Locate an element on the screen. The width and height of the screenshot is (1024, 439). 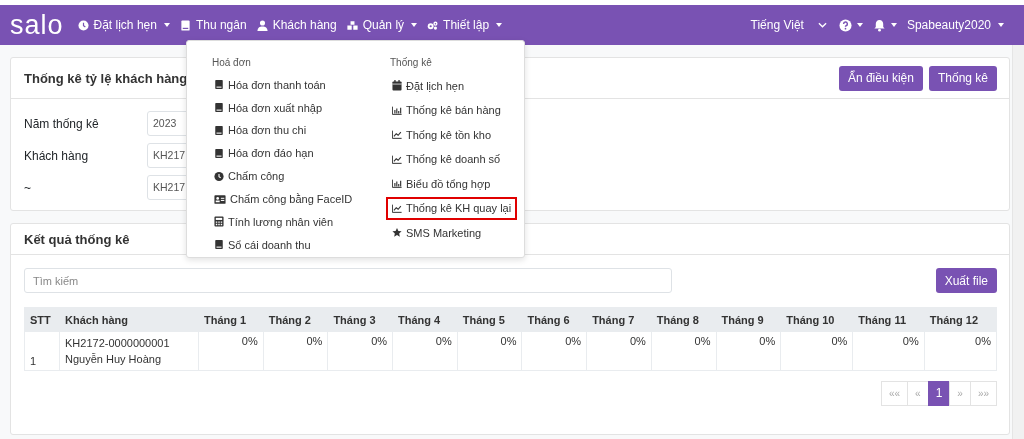
action-button: Ẩn điều kiện is located at coordinates (880, 78).